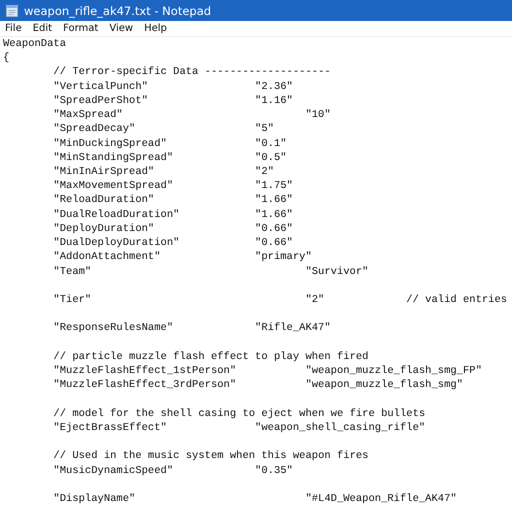 This screenshot has width=512, height=512. Describe the element at coordinates (172, 214) in the screenshot. I see `code-line: "DualReloadDuration" "1.66"` at that location.